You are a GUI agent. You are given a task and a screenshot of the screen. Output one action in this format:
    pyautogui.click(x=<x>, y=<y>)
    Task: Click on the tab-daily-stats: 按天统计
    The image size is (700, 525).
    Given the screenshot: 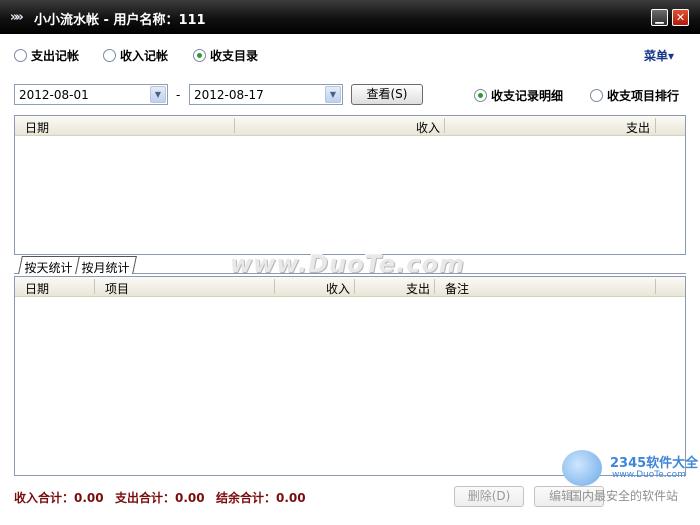 What is the action you would take?
    pyautogui.click(x=49, y=265)
    